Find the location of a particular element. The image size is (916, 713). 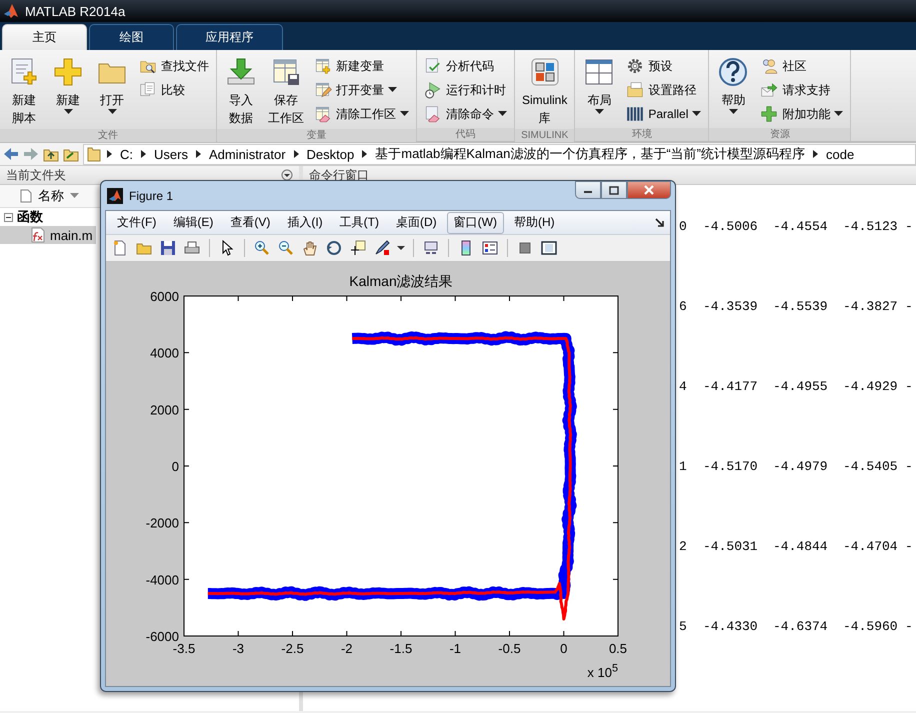

zoom-out-icon is located at coordinates (286, 248).